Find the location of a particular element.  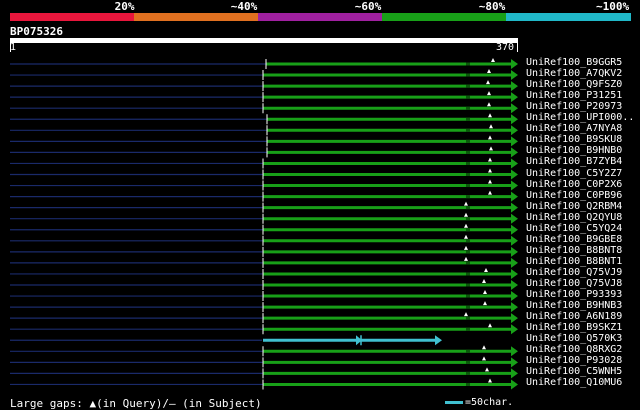

hit-name-link: UniRef100_B8BNT1 is located at coordinates (574, 261).